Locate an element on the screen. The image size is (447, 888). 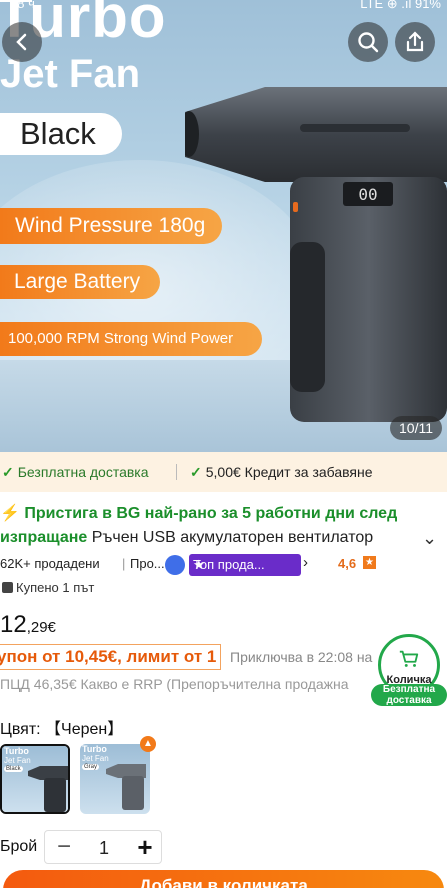
thumb-color: Gray is located at coordinates (91, 767).